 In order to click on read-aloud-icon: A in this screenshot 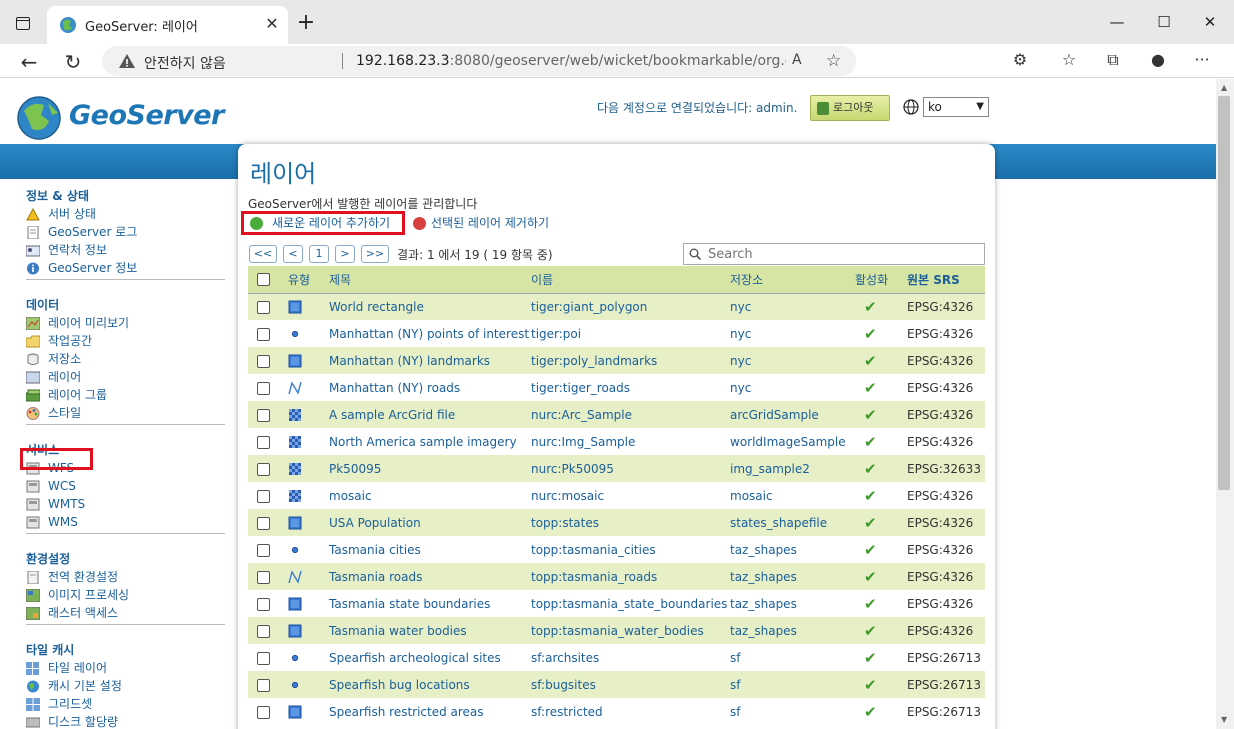, I will do `click(797, 60)`.